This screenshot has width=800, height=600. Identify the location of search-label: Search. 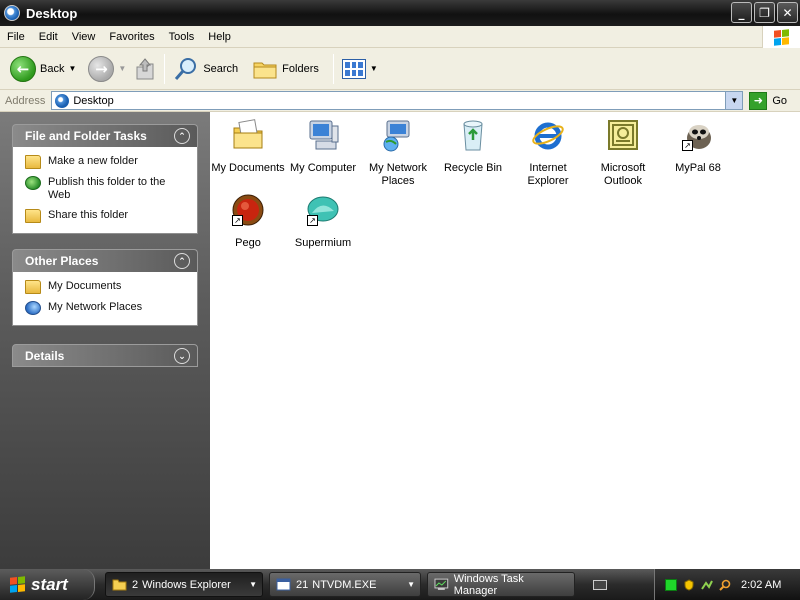
(221, 68).